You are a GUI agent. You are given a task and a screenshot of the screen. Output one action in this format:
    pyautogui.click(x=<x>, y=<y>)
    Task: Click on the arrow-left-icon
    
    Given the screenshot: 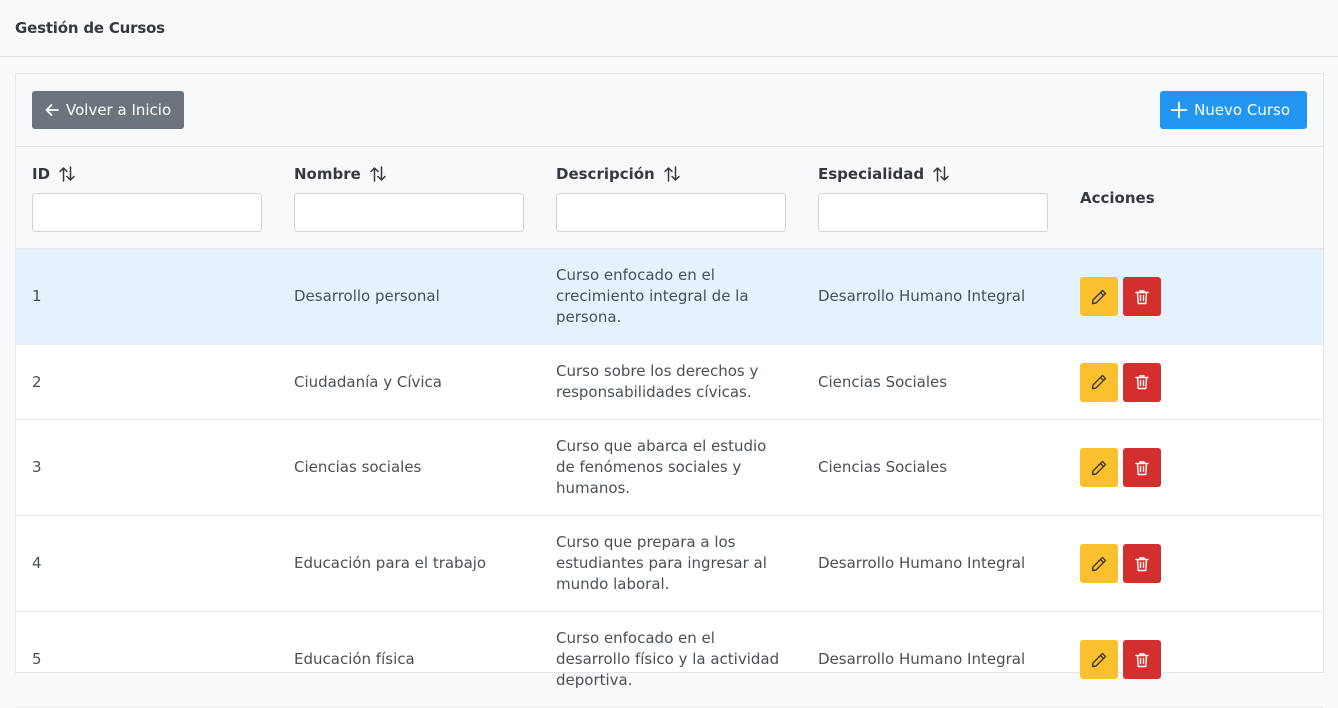 What is the action you would take?
    pyautogui.click(x=52, y=110)
    